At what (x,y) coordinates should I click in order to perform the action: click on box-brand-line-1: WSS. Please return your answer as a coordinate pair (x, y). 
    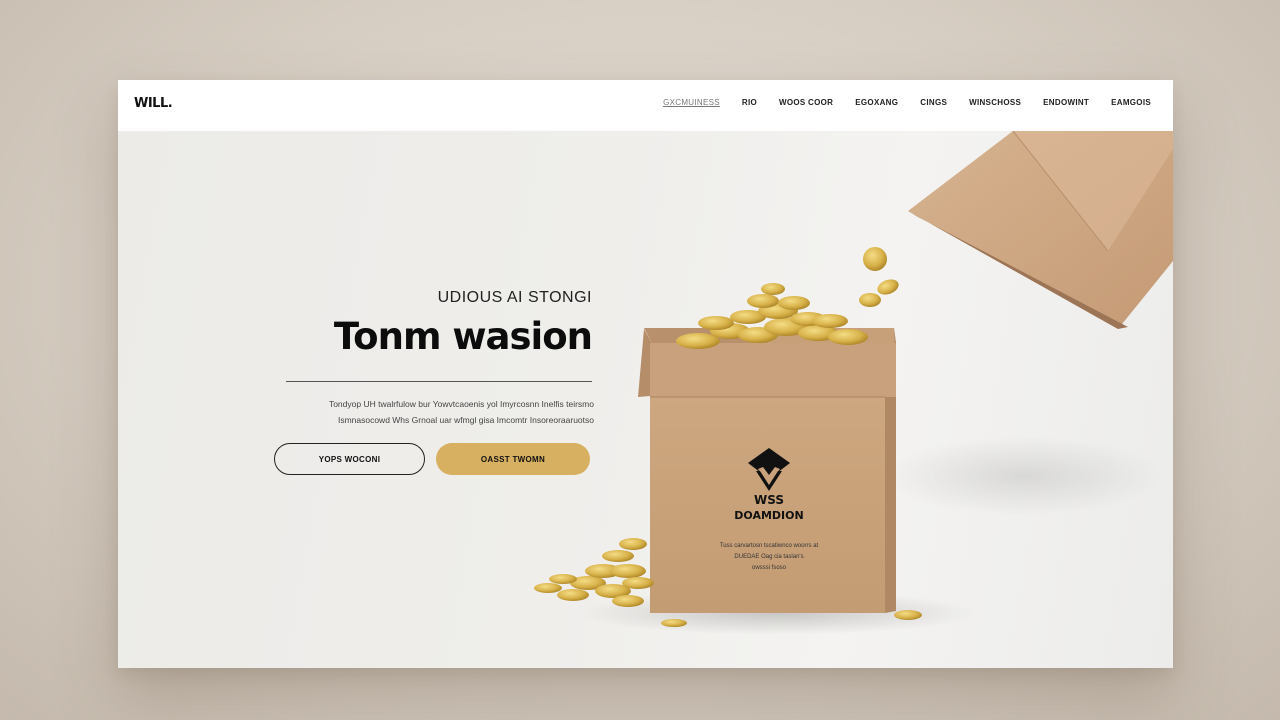
    Looking at the image, I should click on (769, 500).